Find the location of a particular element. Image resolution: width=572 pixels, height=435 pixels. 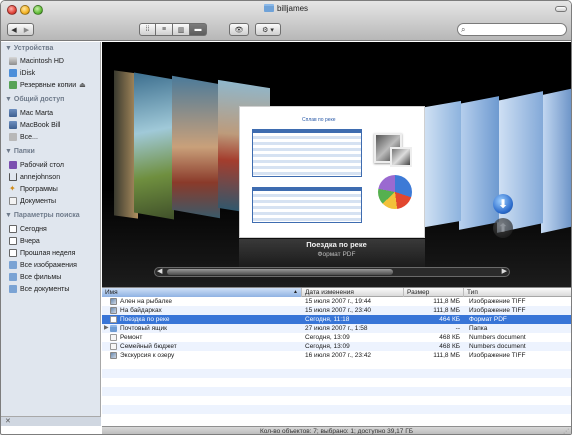

column-header-size: Размер is located at coordinates (434, 292).